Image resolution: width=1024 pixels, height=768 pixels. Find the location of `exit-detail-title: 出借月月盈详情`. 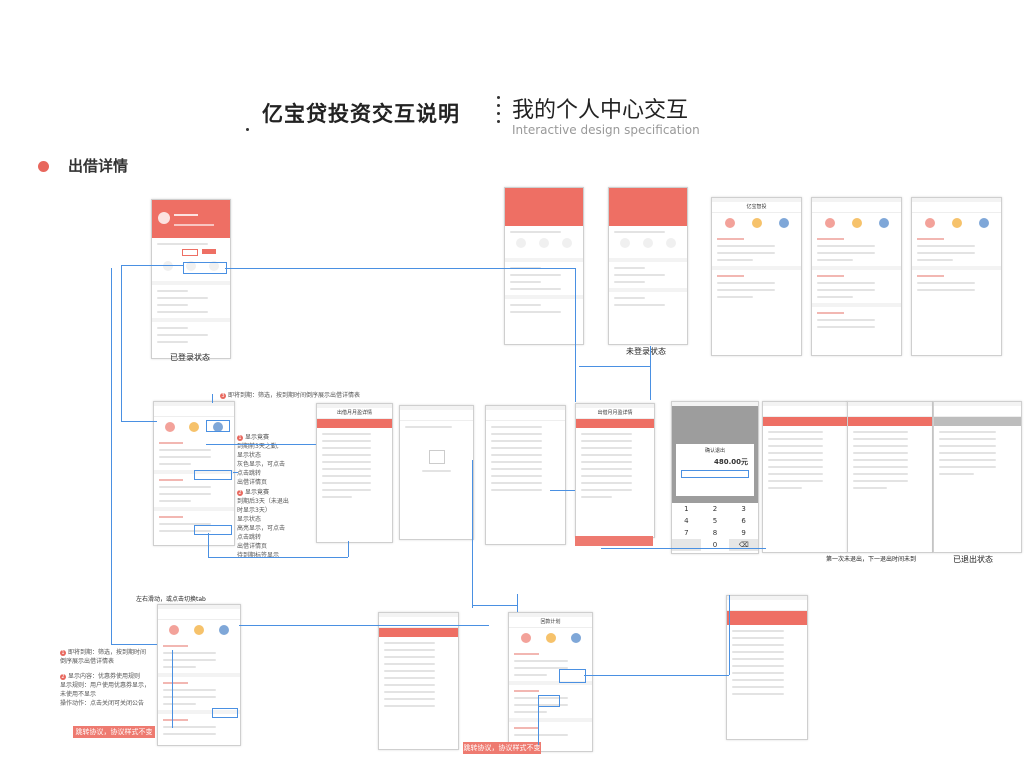

exit-detail-title: 出借月月盈详情 is located at coordinates (615, 413).